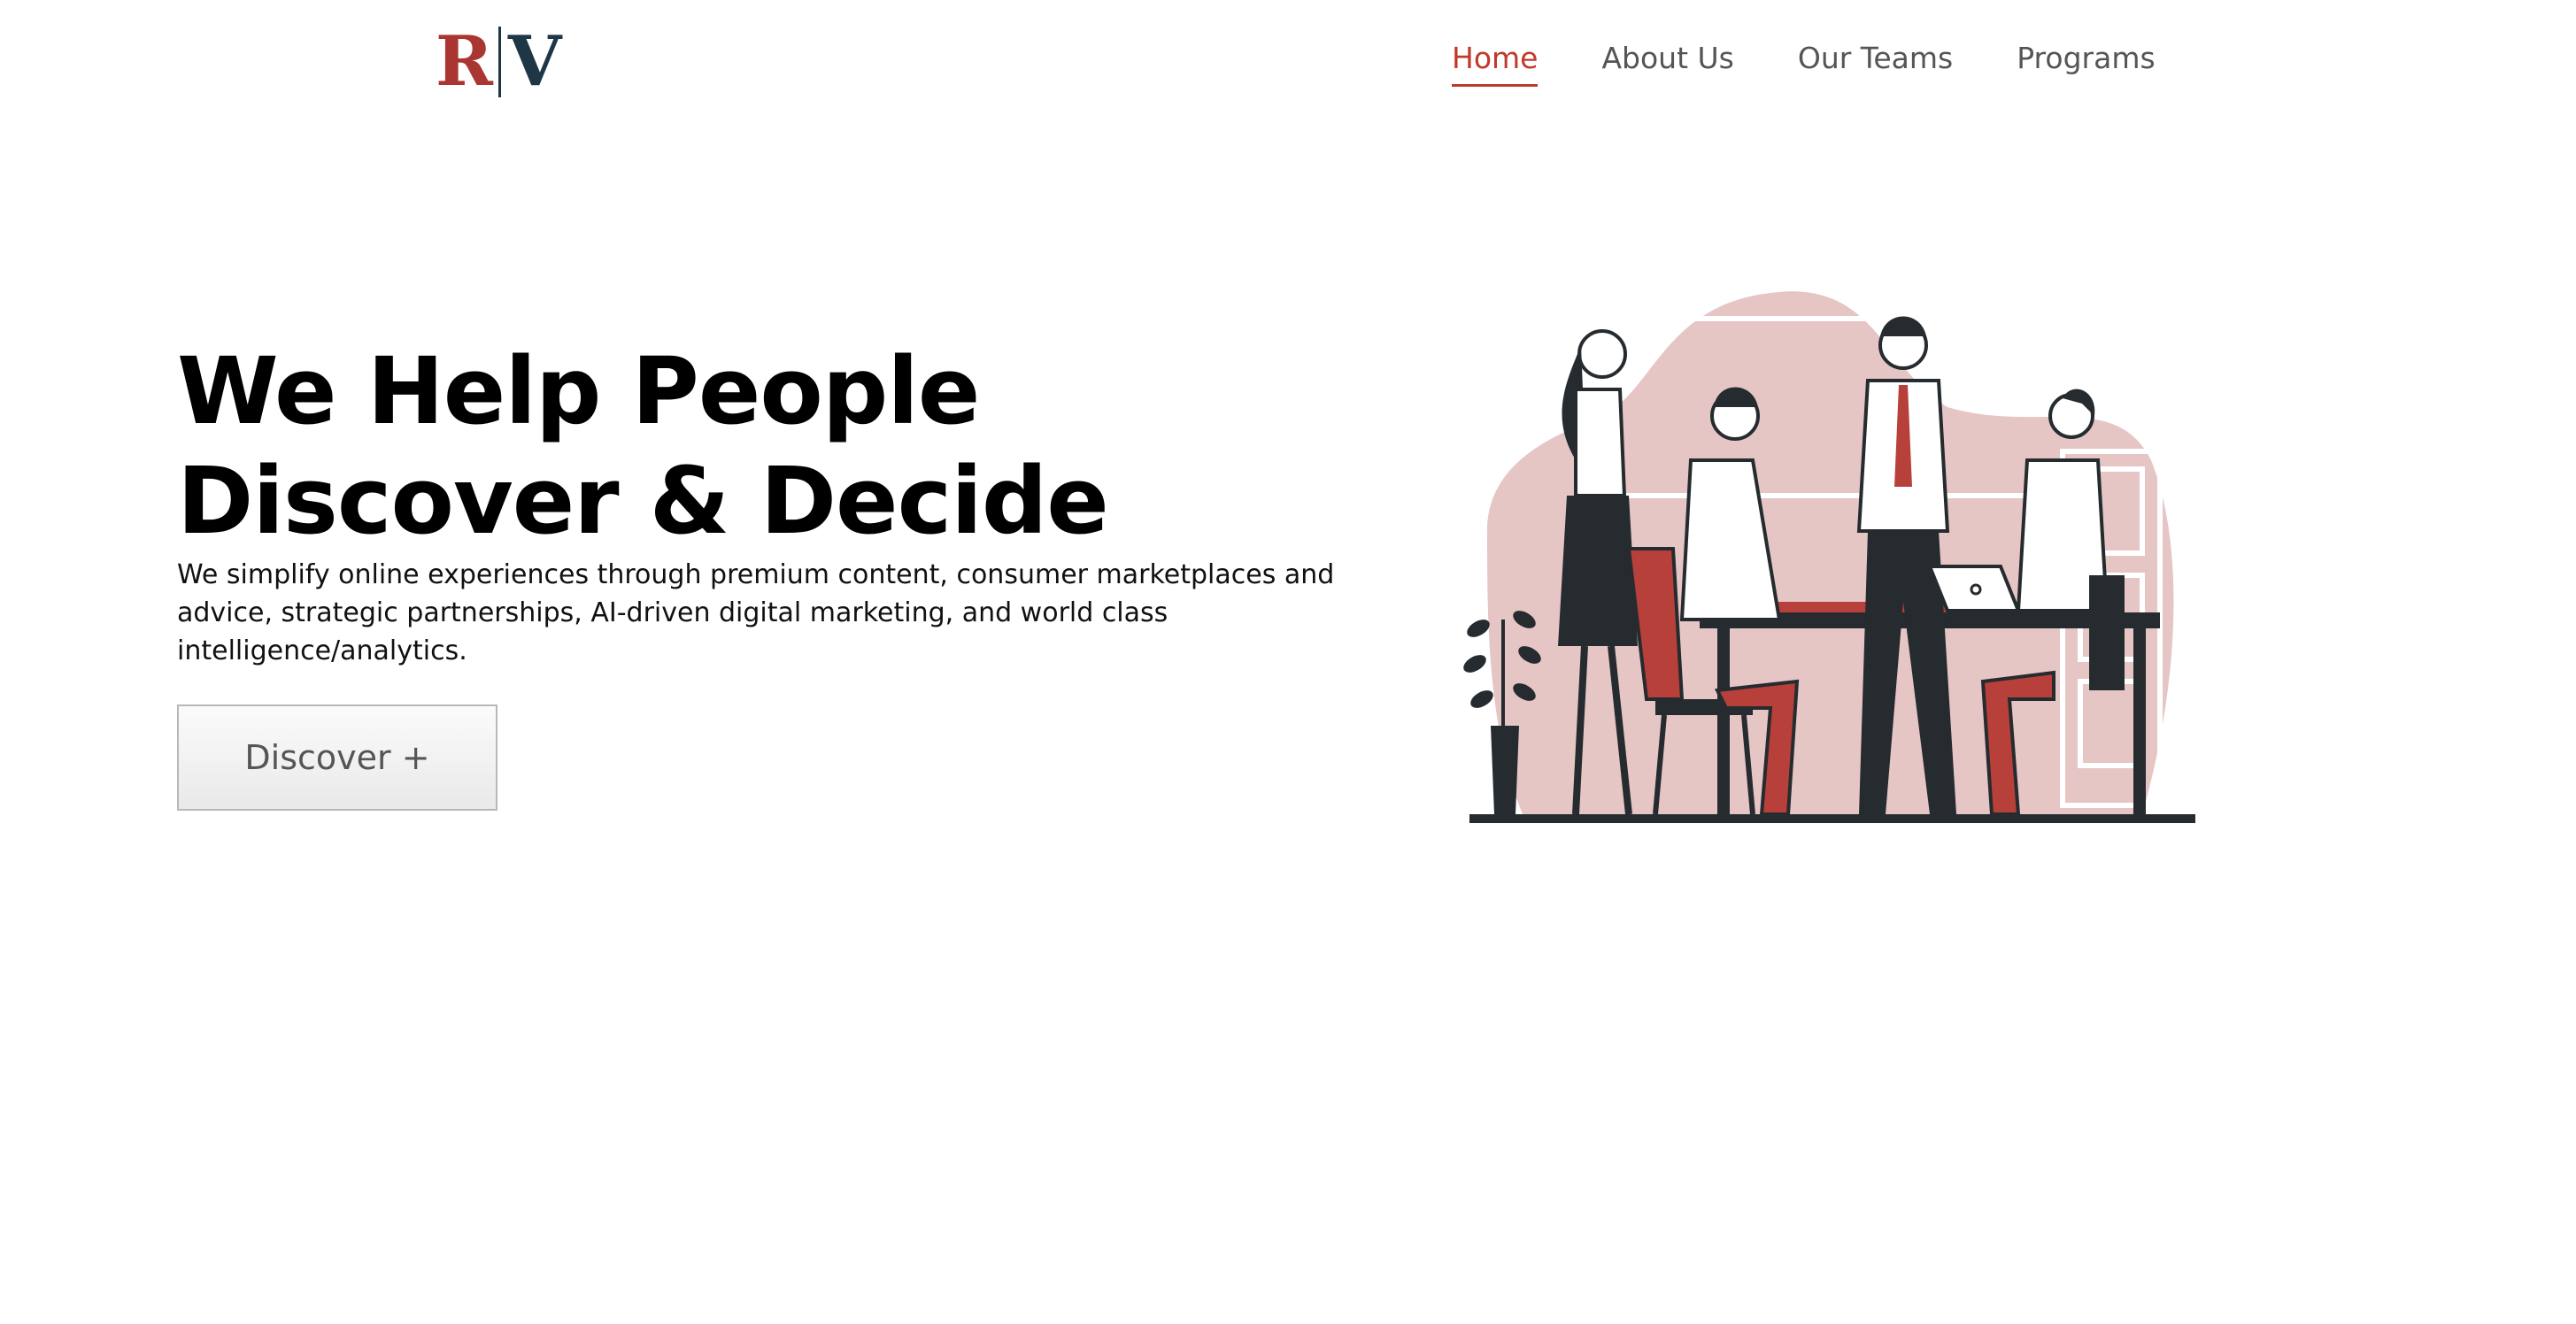  What do you see at coordinates (2086, 64) in the screenshot?
I see `nav-programs: Programs` at bounding box center [2086, 64].